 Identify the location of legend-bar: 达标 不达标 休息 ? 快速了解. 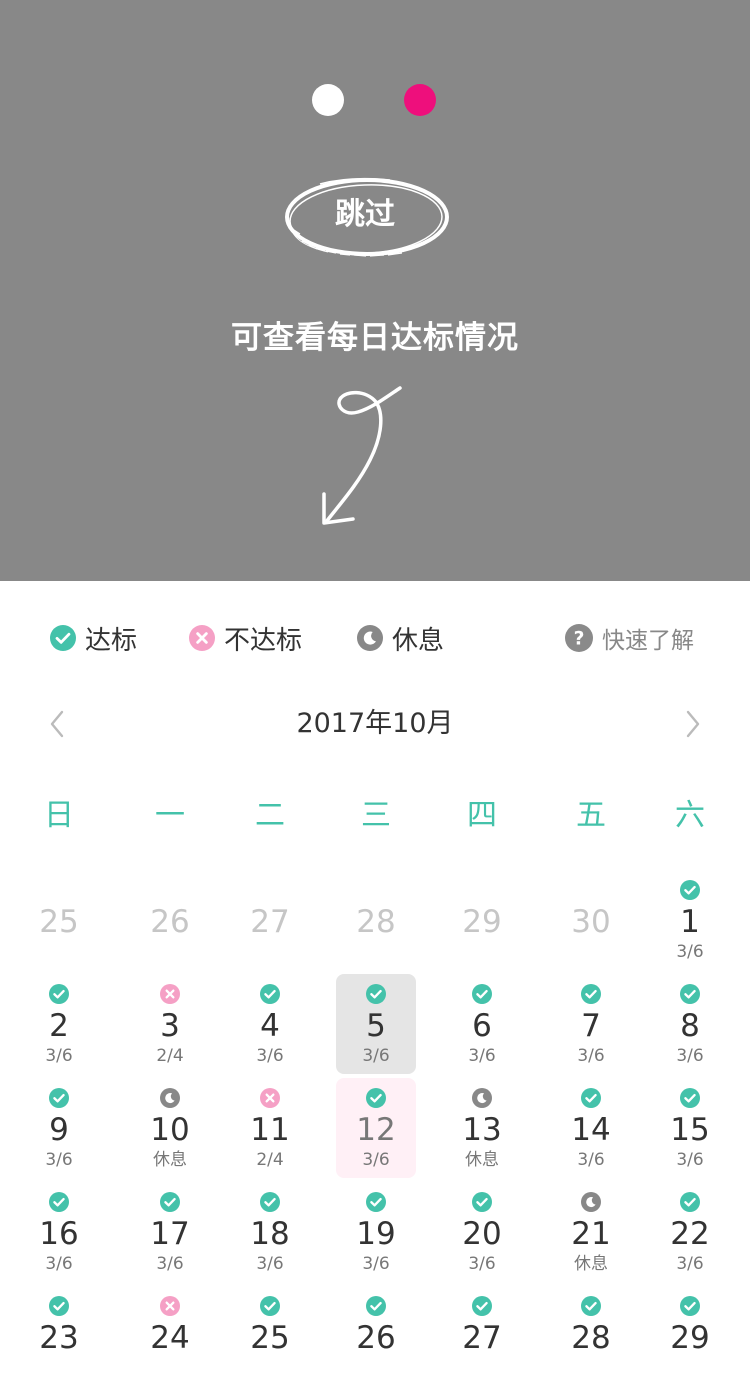
(375, 638).